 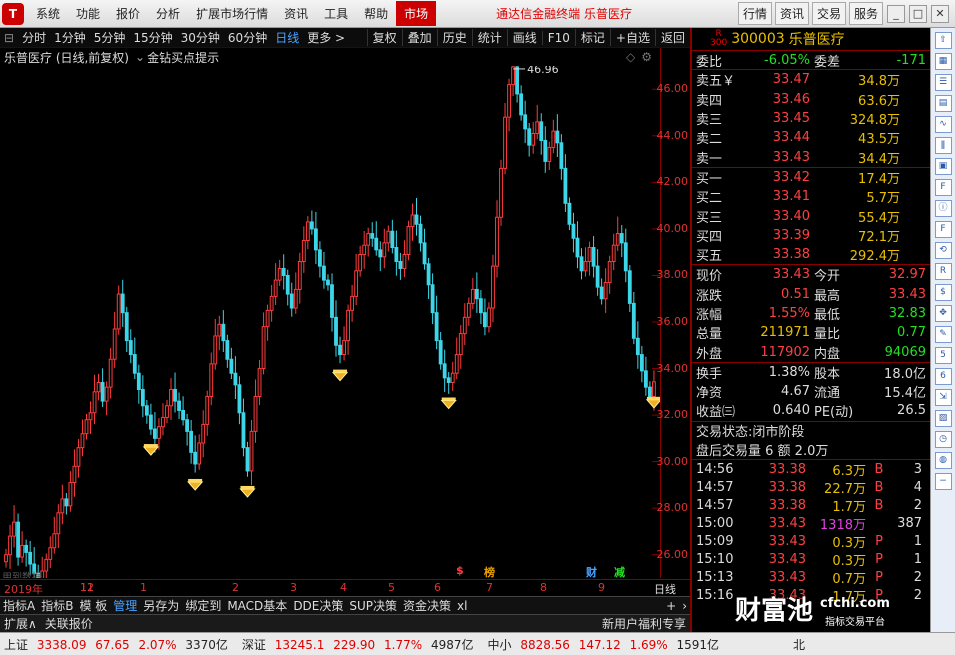 I want to click on move-icon: ✥, so click(x=943, y=313).